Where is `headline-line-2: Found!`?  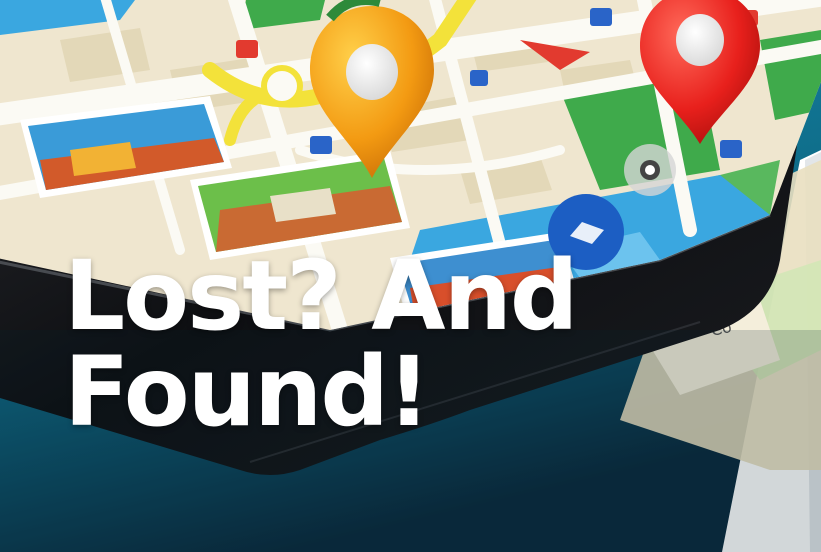
headline-line-2: Found! is located at coordinates (247, 392).